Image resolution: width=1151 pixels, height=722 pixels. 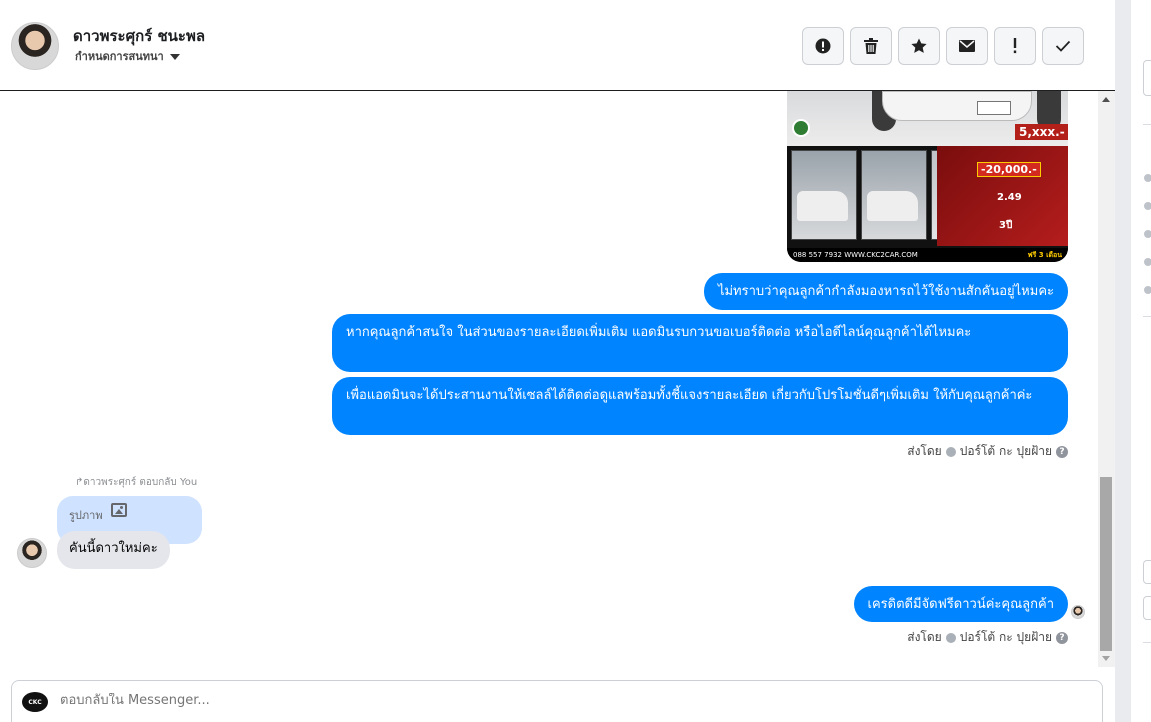 I want to click on scroll-up-arrow-icon, so click(x=1106, y=99).